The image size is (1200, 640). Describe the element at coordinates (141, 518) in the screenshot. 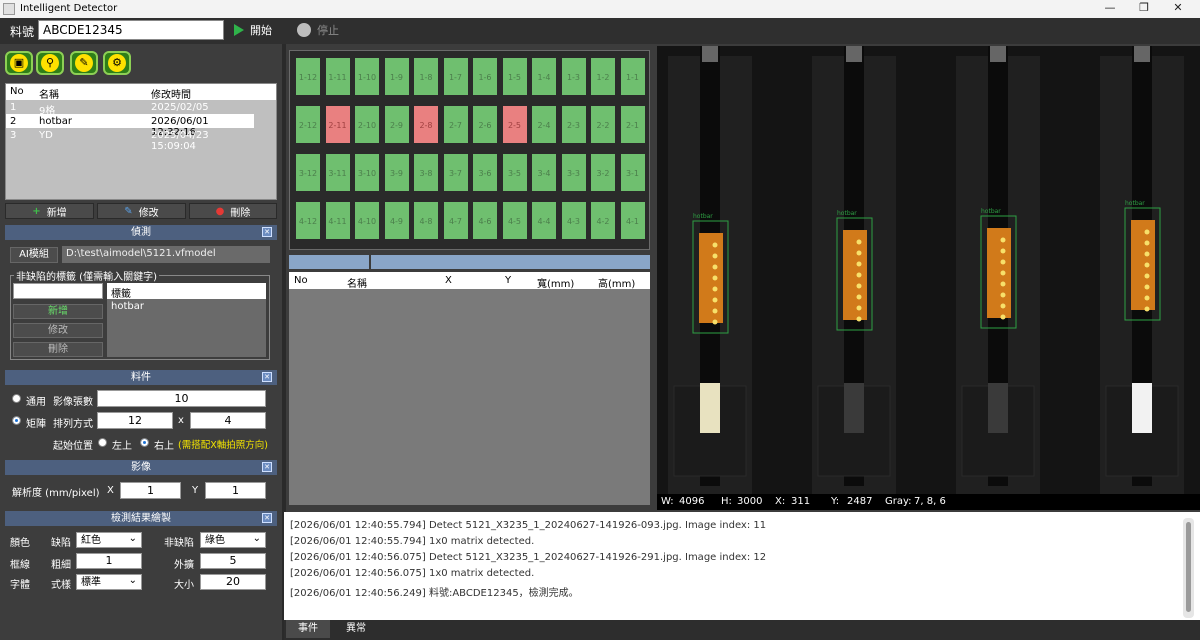

I see `draw-section-header: 檢測結果繪製 ✕` at that location.